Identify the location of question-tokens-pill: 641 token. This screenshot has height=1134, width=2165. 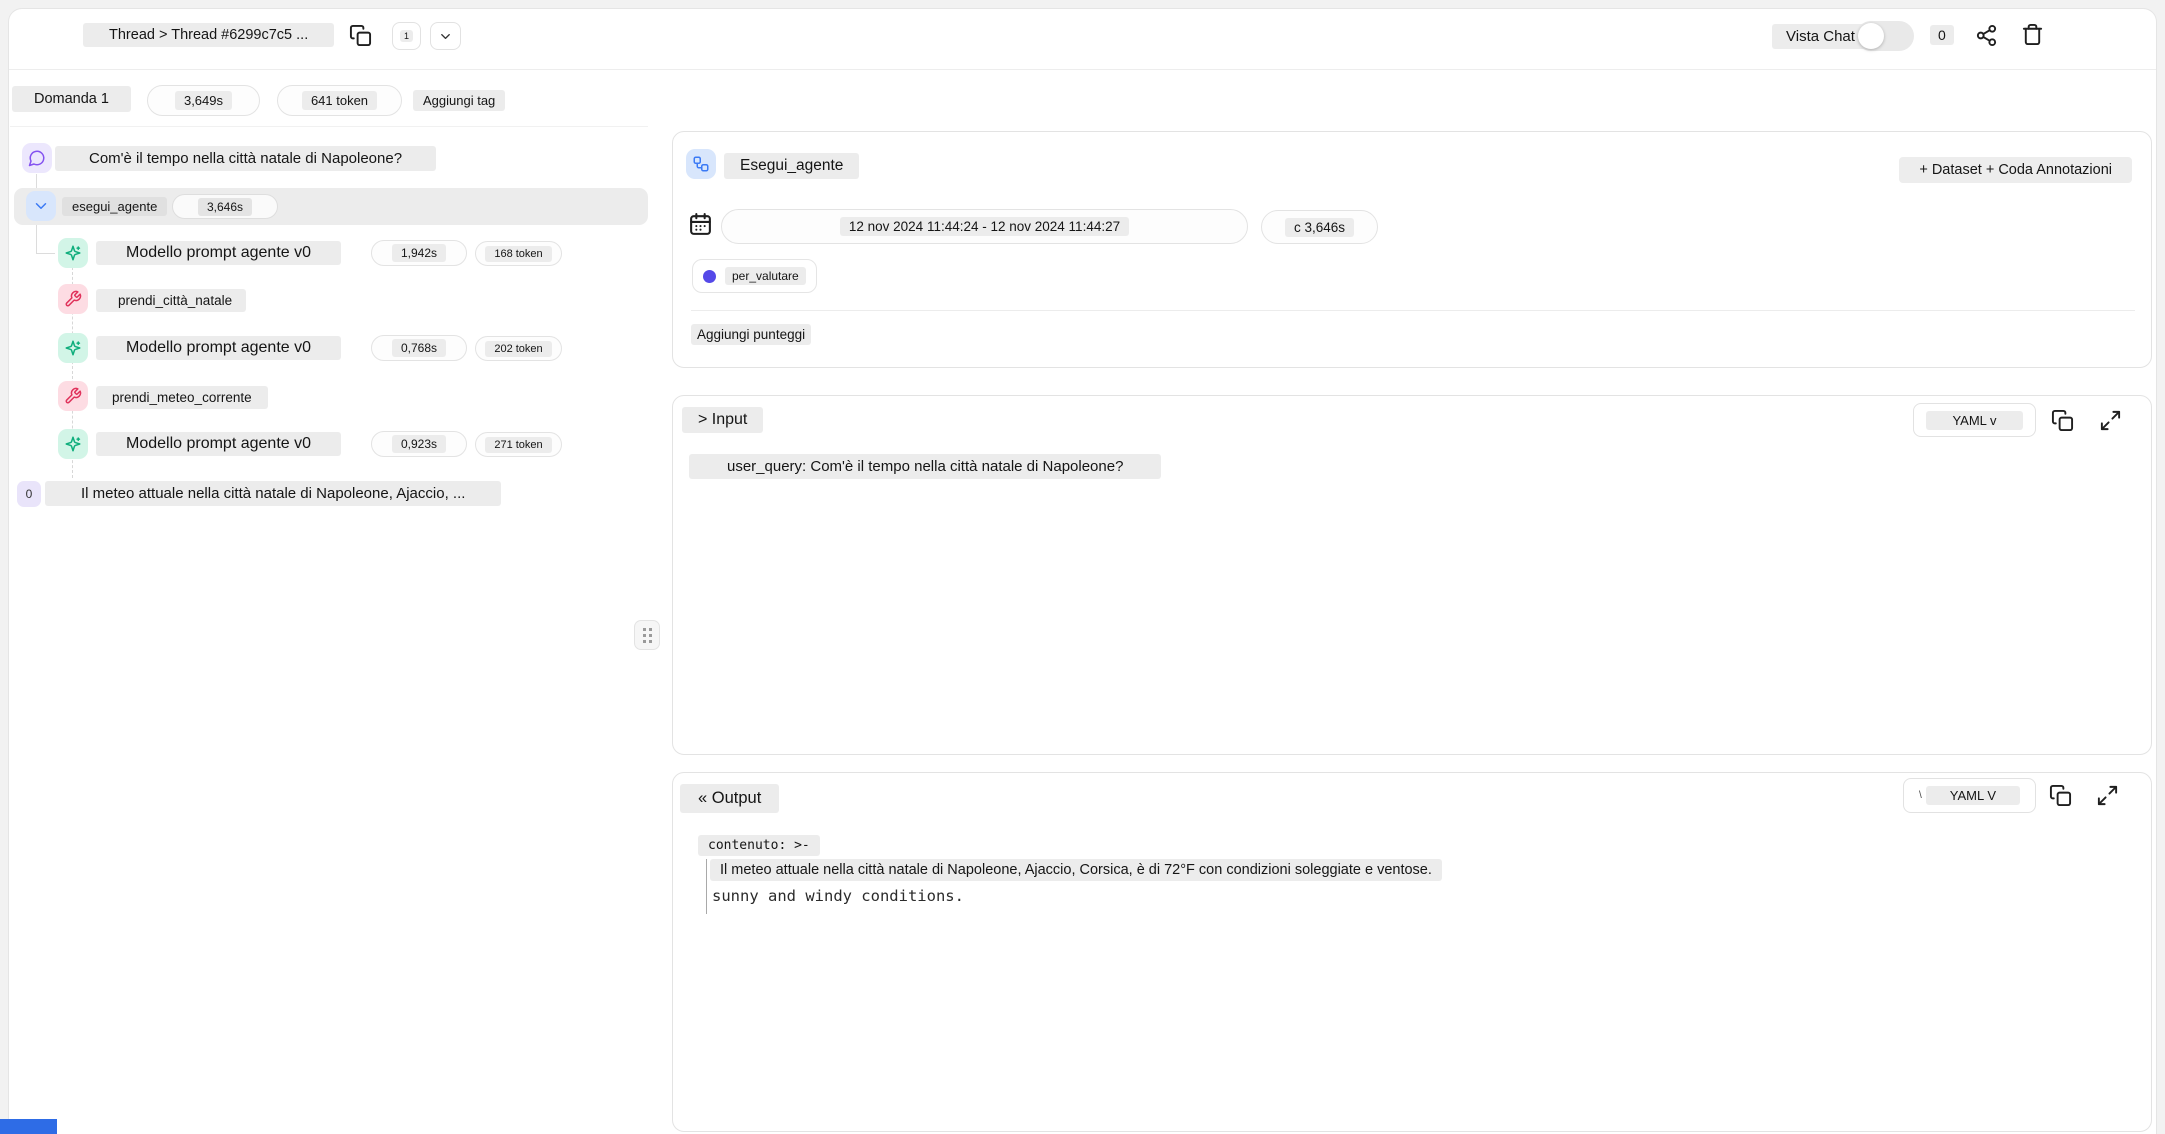
(339, 100).